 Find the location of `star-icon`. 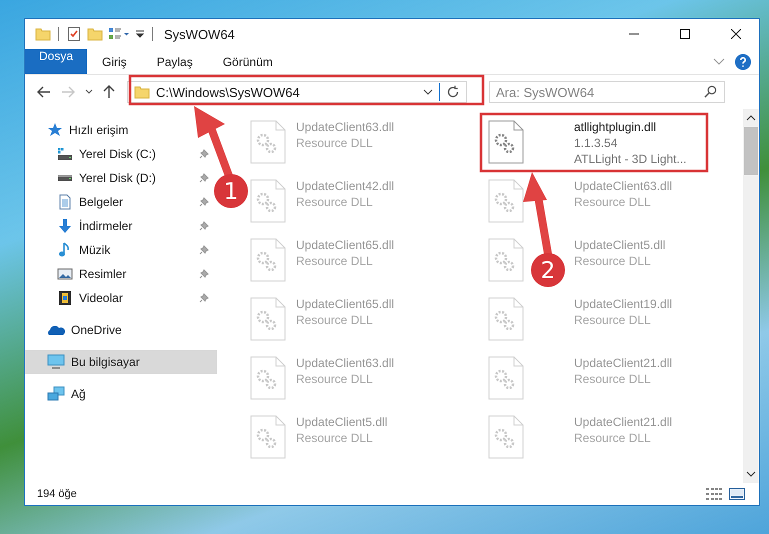

star-icon is located at coordinates (55, 130).